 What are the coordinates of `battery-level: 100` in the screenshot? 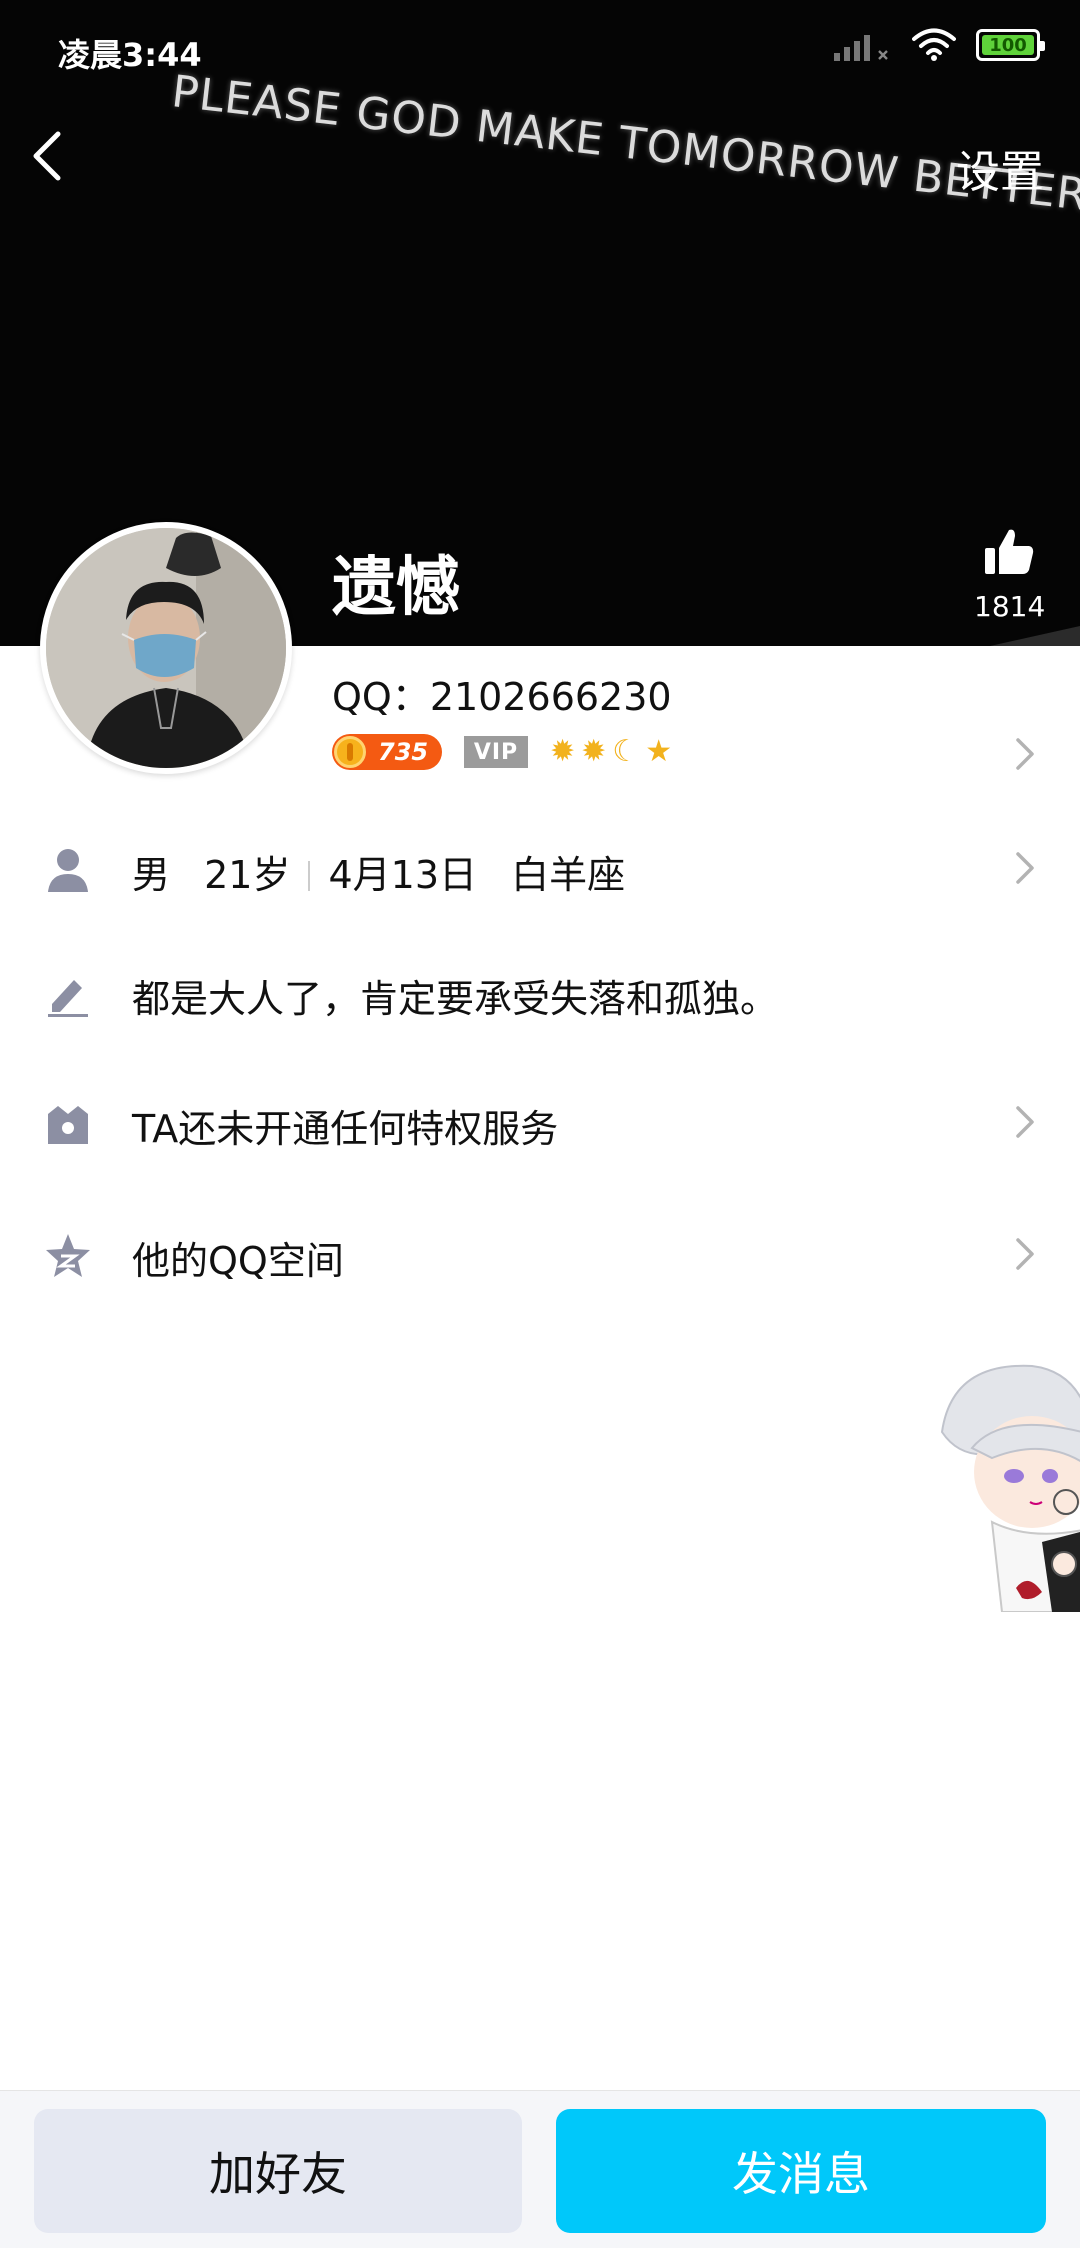 It's located at (1008, 45).